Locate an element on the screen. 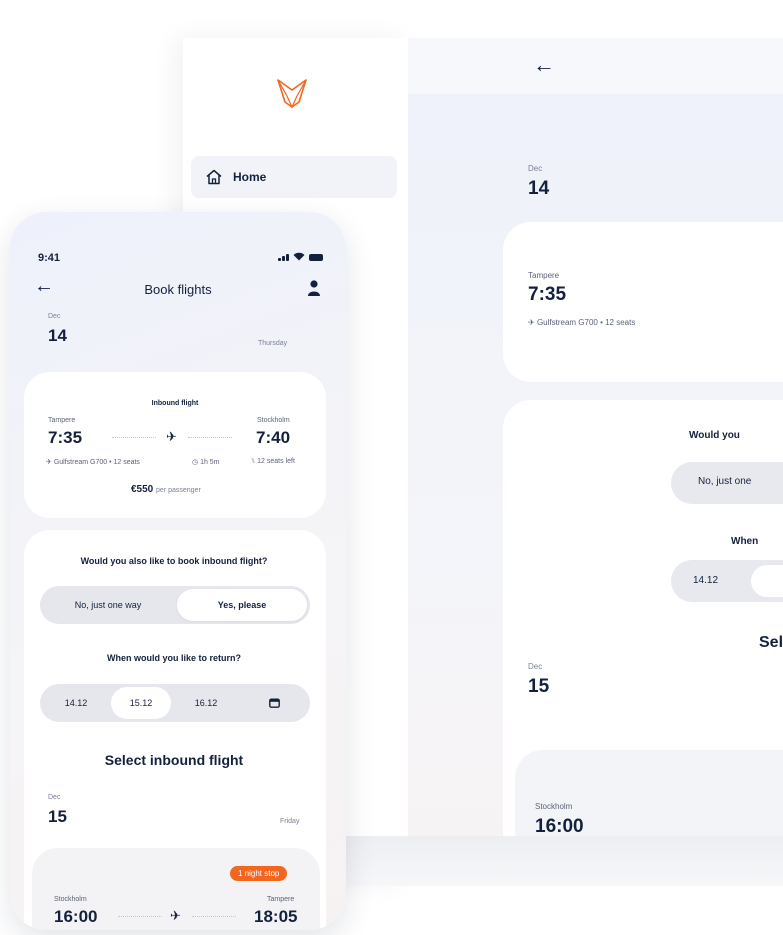  arrive-time: 7:40 is located at coordinates (273, 437).